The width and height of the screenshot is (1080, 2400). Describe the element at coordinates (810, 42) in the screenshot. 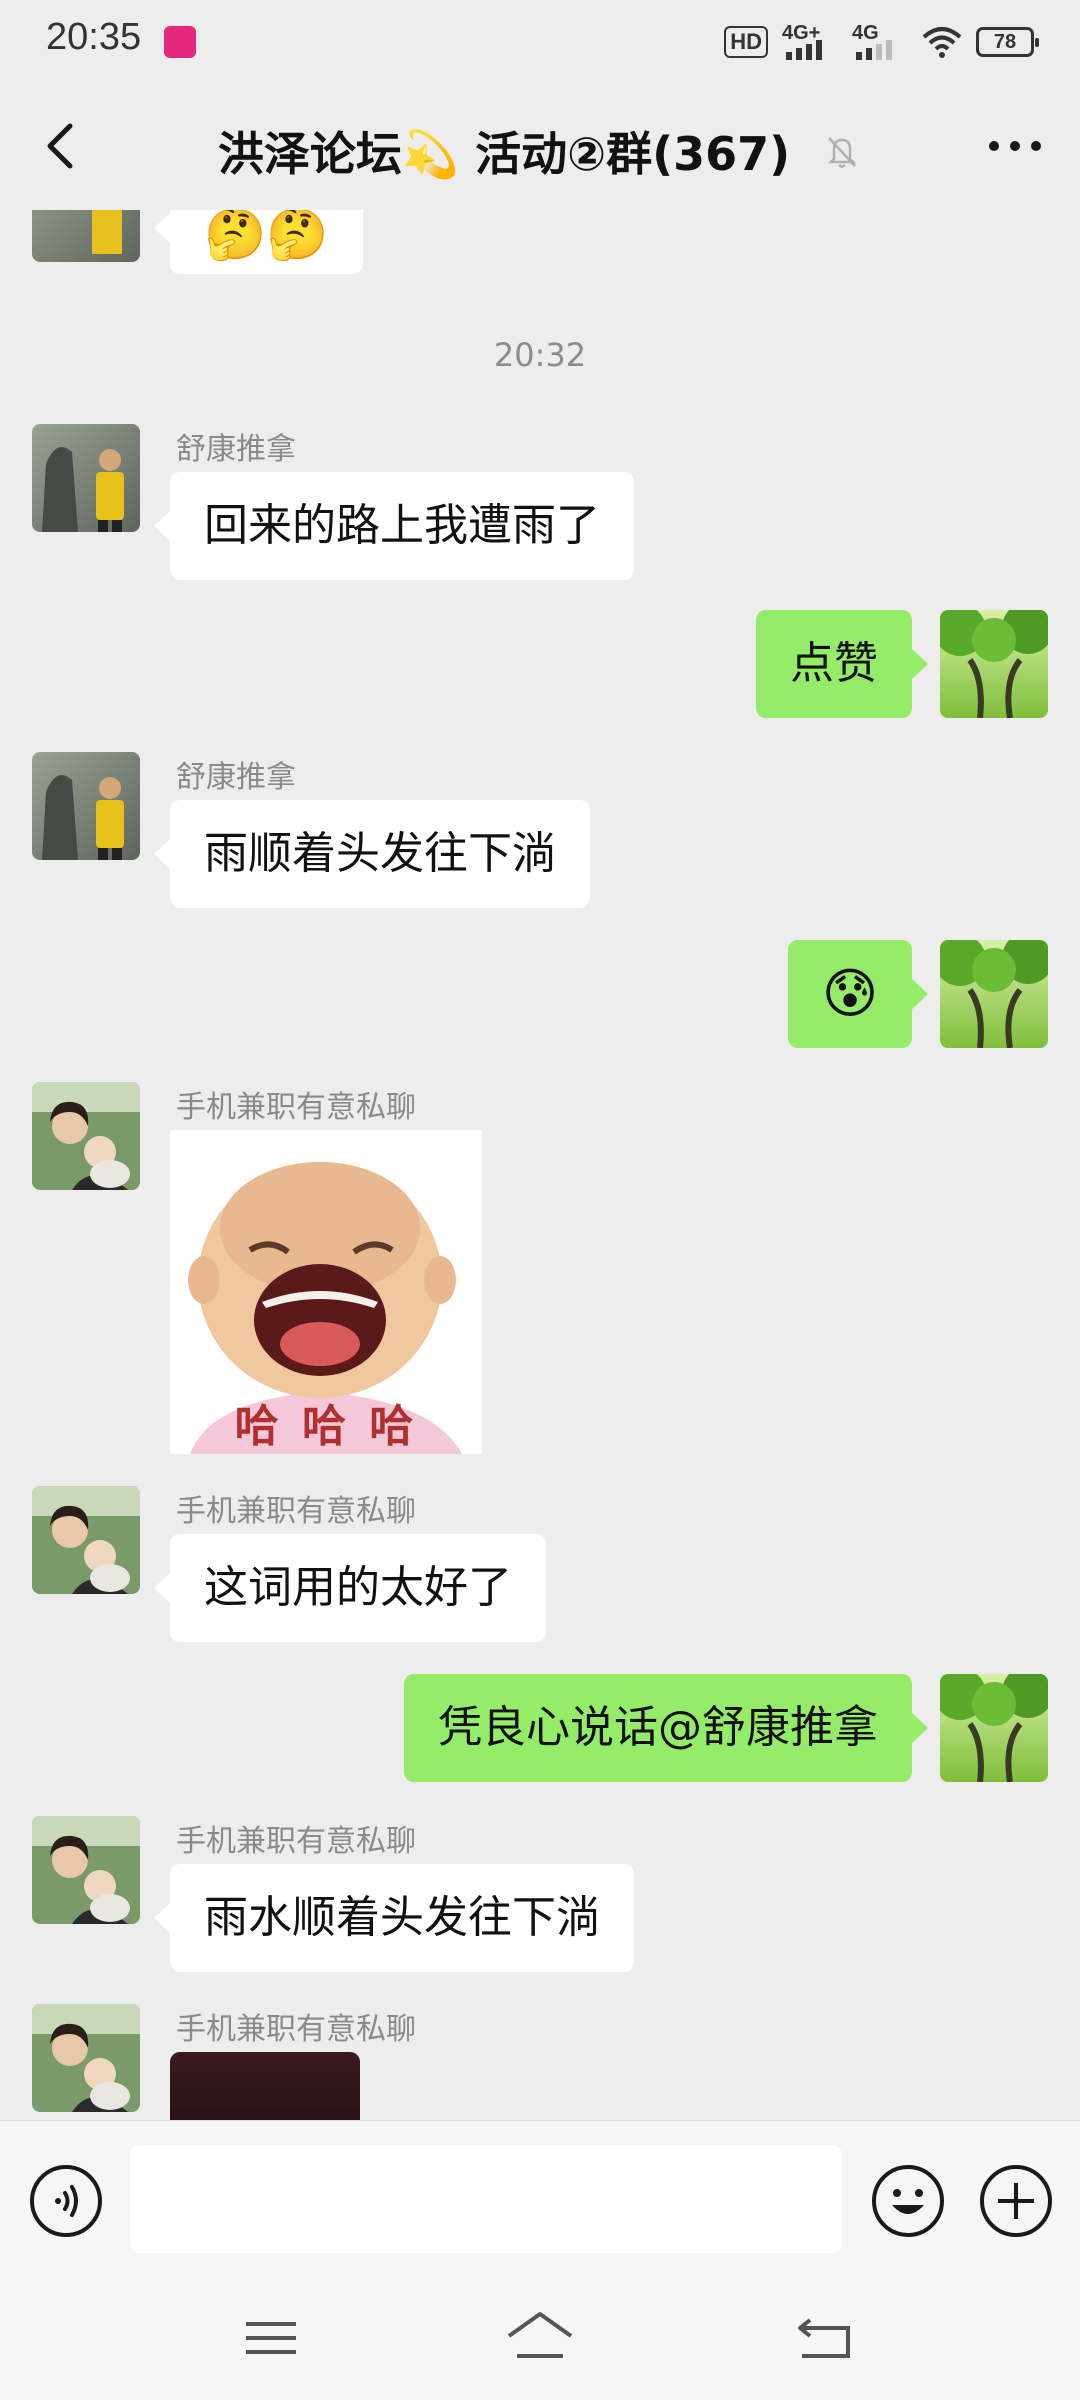

I see `signal-4g-plus-icon: 4G+` at that location.